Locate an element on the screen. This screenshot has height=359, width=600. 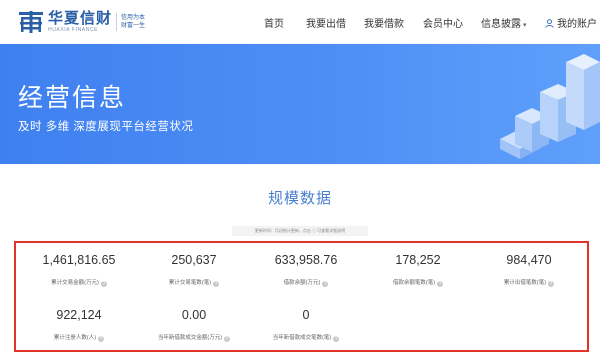
stat-label: 当年新借款成交笔数(笔)? is located at coordinates (306, 338).